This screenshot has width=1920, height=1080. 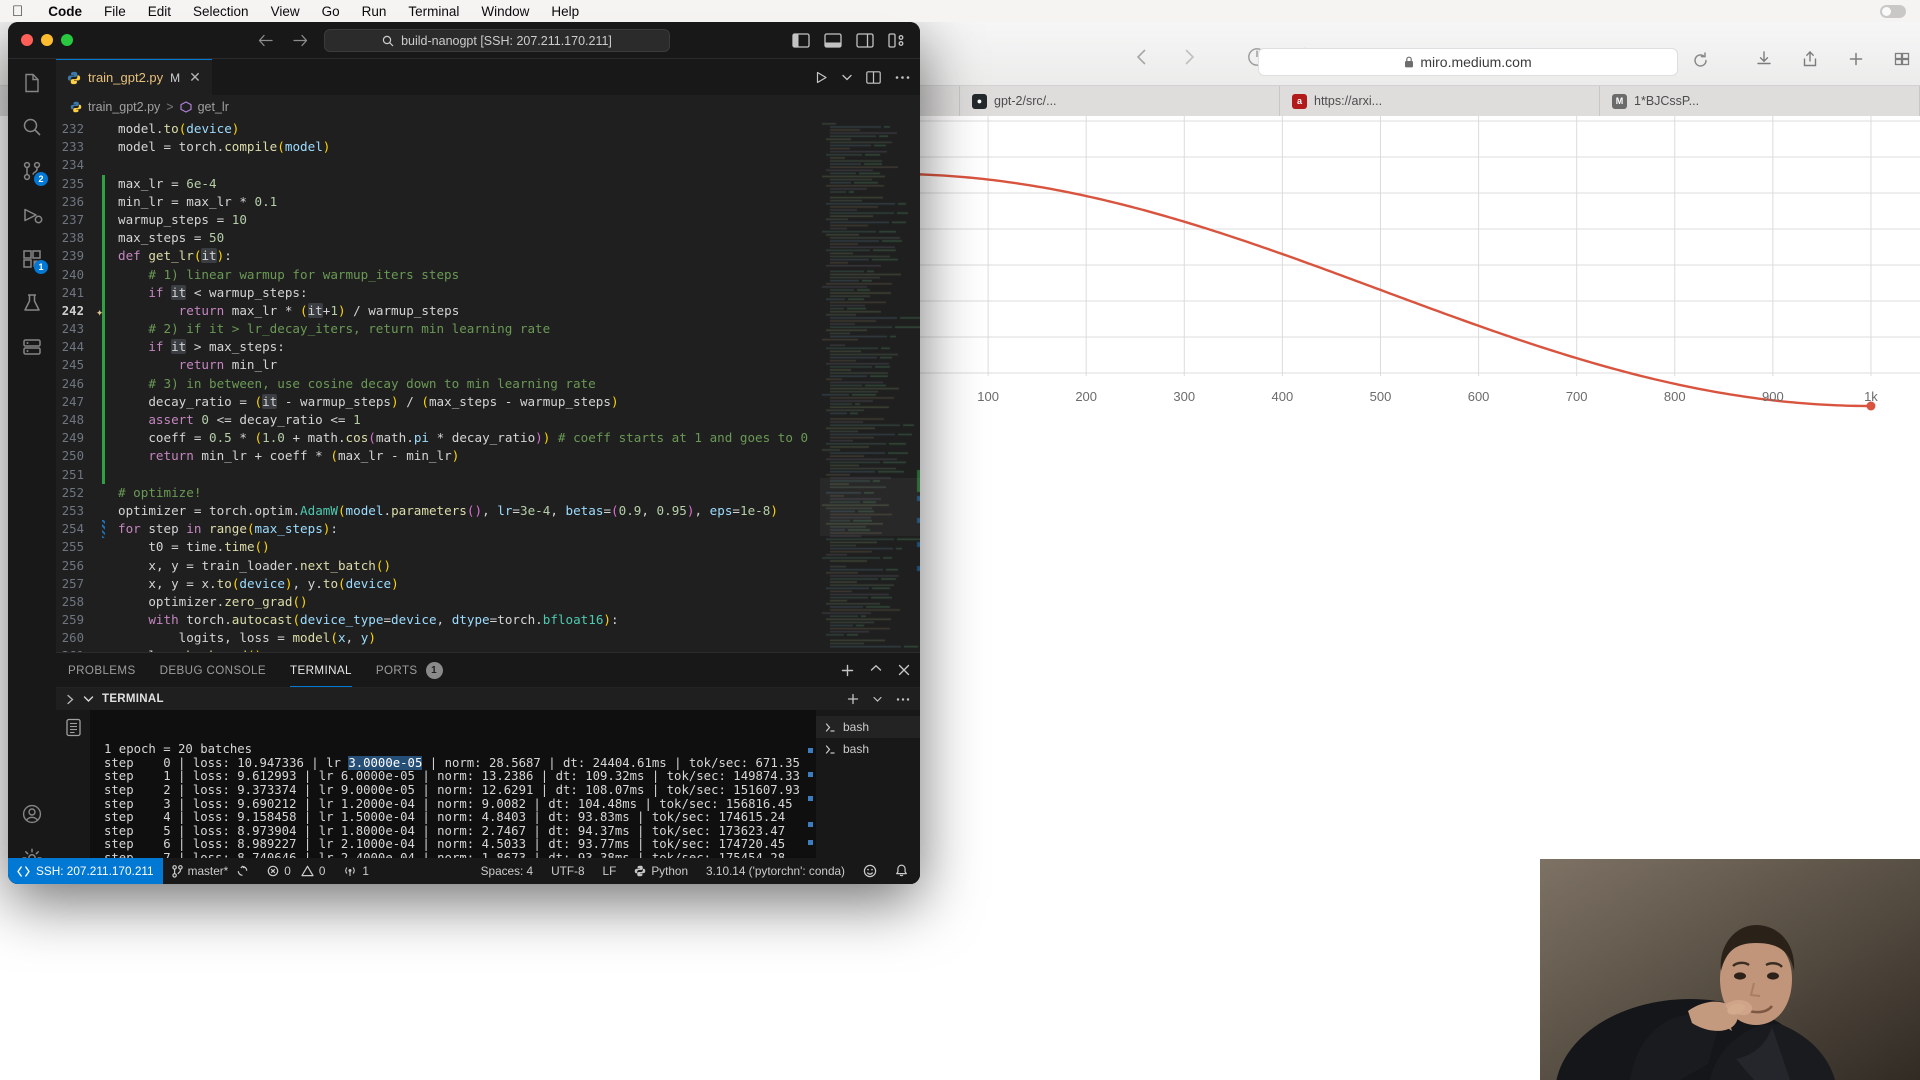 What do you see at coordinates (1764, 59) in the screenshot?
I see `download-icon` at bounding box center [1764, 59].